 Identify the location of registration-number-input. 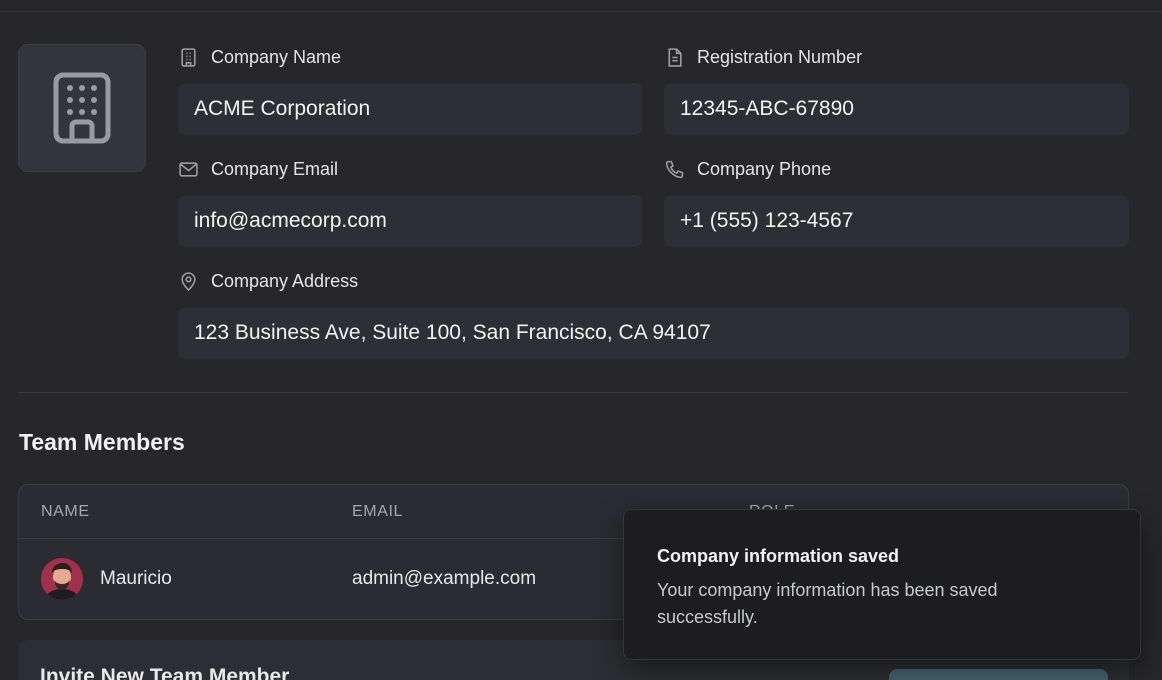
(896, 109).